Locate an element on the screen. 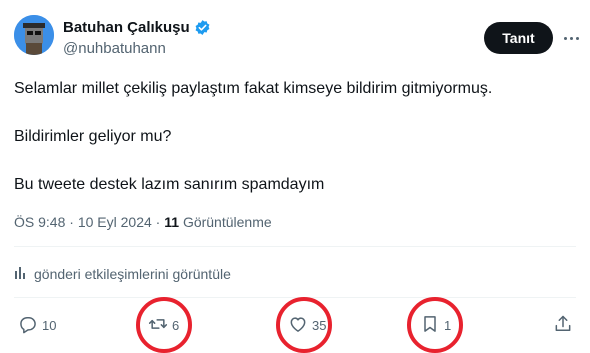 The image size is (590, 353). share-icon is located at coordinates (563, 325).